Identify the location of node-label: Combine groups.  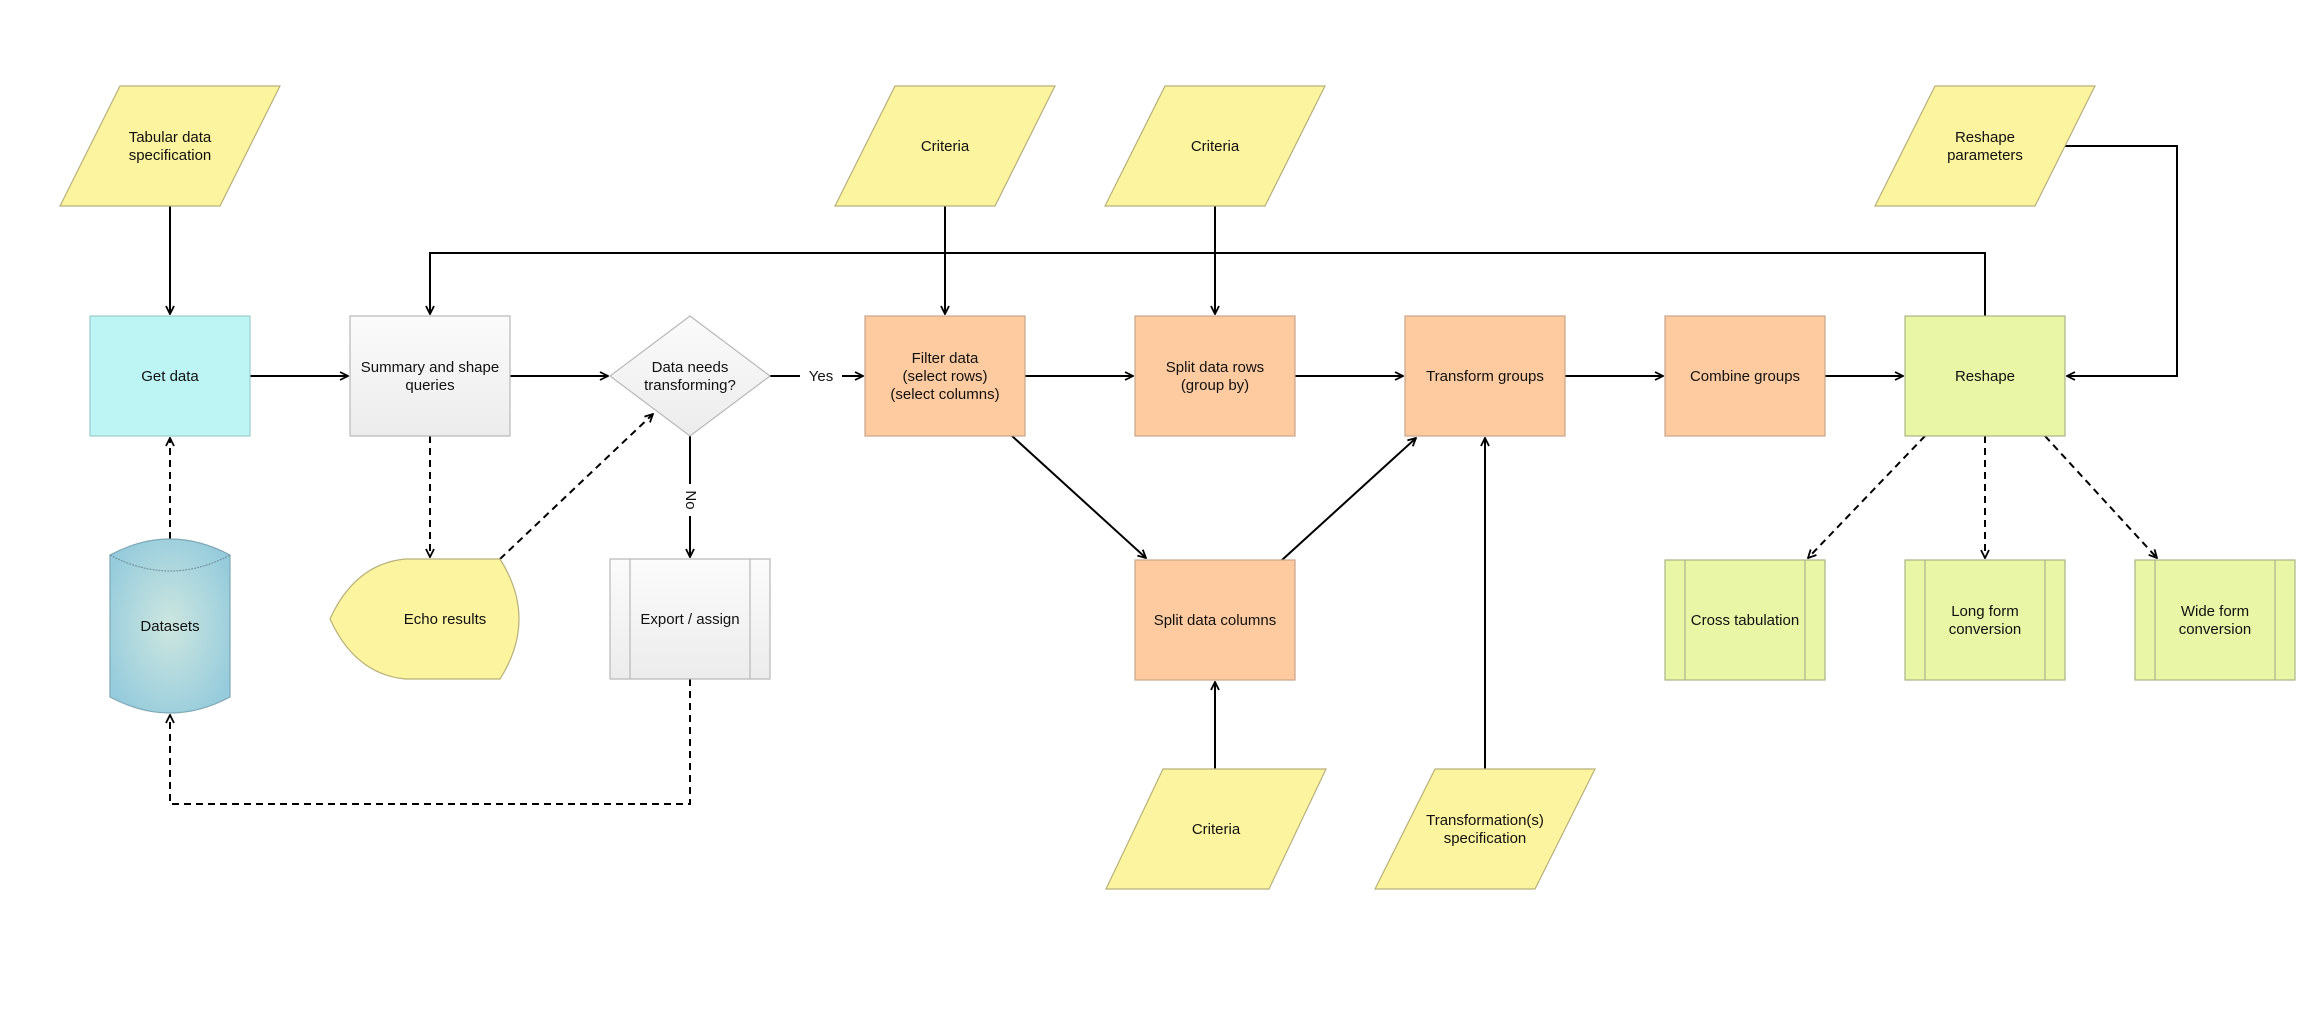
(1745, 376).